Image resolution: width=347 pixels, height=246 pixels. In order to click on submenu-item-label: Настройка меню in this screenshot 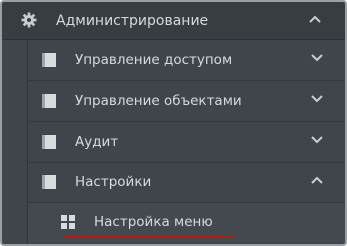, I will do `click(153, 222)`.